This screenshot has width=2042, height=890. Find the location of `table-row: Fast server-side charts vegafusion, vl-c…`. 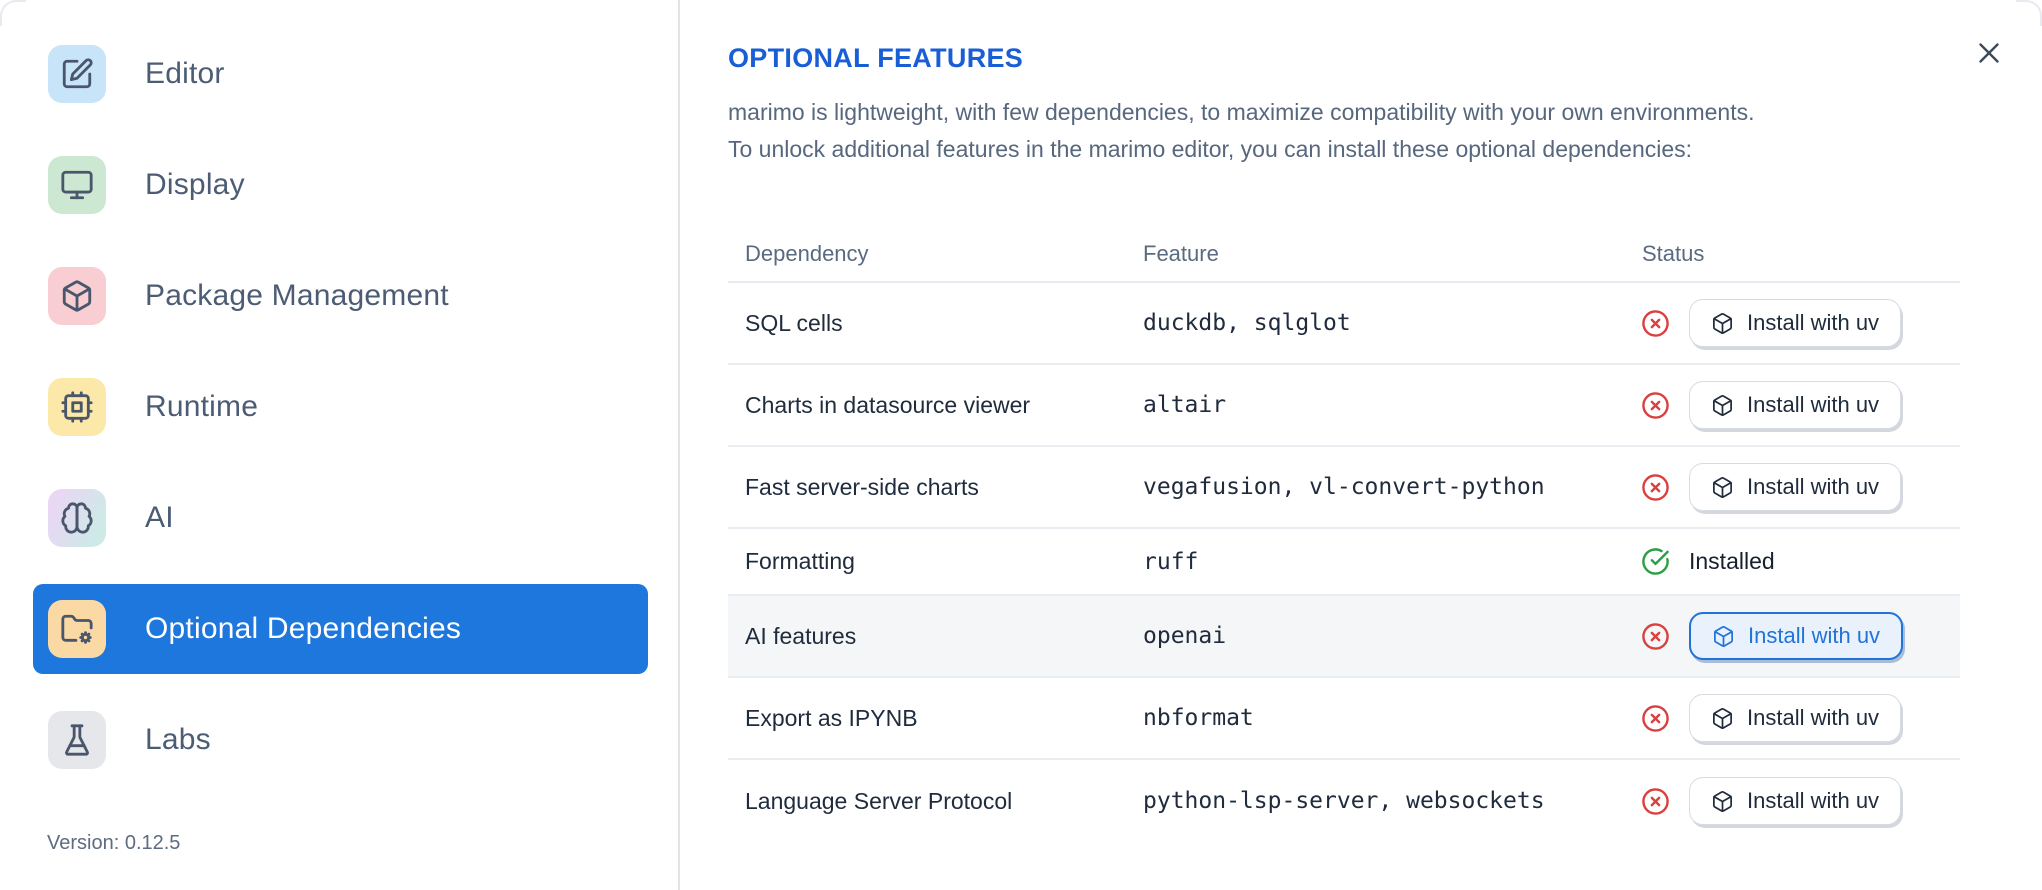

table-row: Fast server-side charts vegafusion, vl-c… is located at coordinates (1344, 488).